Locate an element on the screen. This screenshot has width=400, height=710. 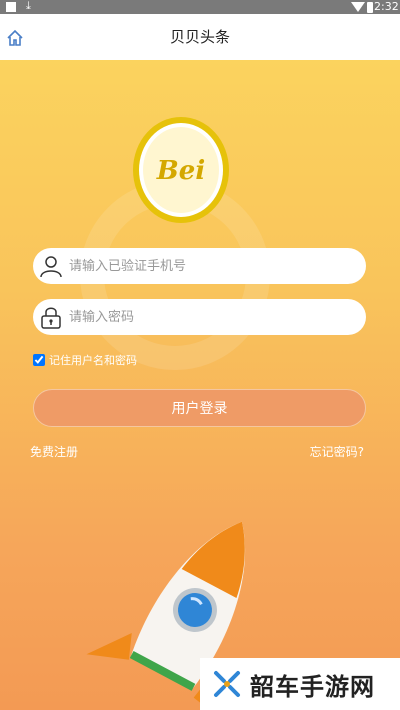
phone-input is located at coordinates (214, 266).